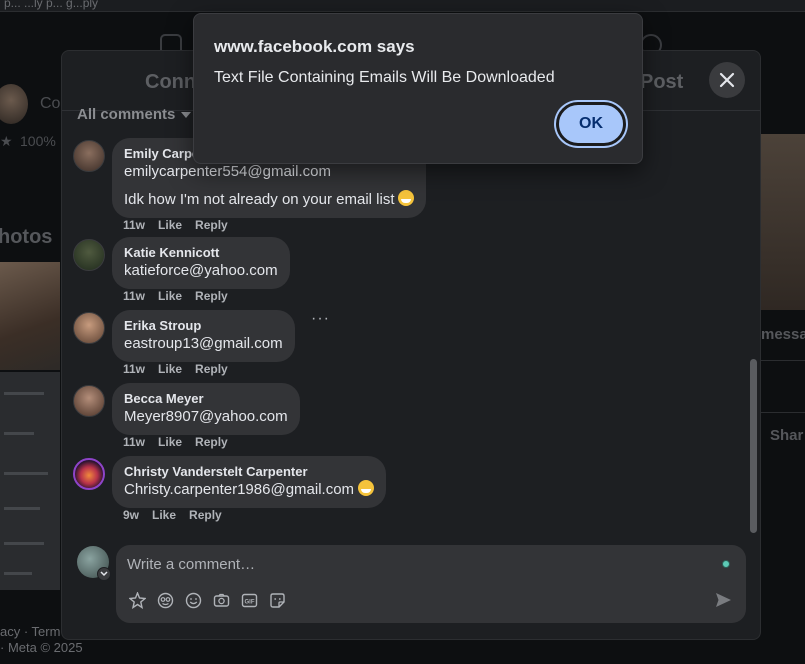 The height and width of the screenshot is (664, 805). Describe the element at coordinates (104, 574) in the screenshot. I see `chevron-down-icon` at that location.